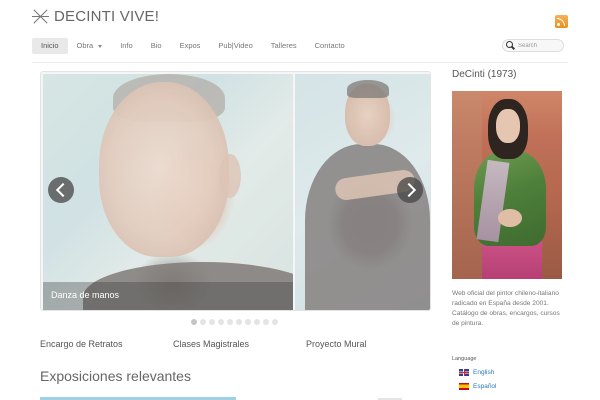 The height and width of the screenshot is (400, 600). I want to click on slide-caption-text: Danza de manos, so click(85, 295).